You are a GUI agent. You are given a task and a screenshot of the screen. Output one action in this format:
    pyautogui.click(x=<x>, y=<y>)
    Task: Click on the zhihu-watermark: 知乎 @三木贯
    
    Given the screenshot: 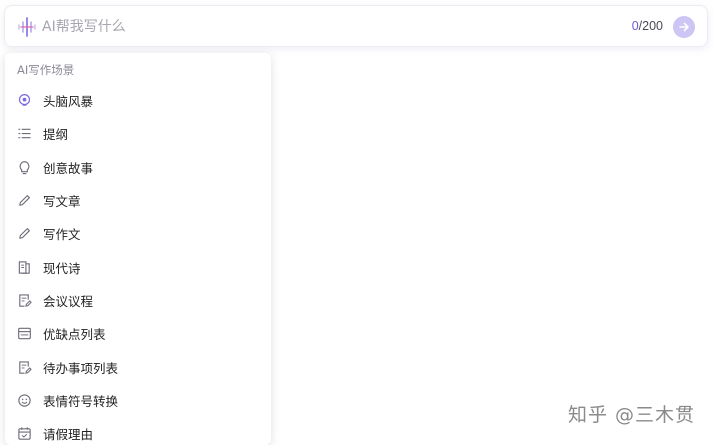 What is the action you would take?
    pyautogui.click(x=632, y=415)
    